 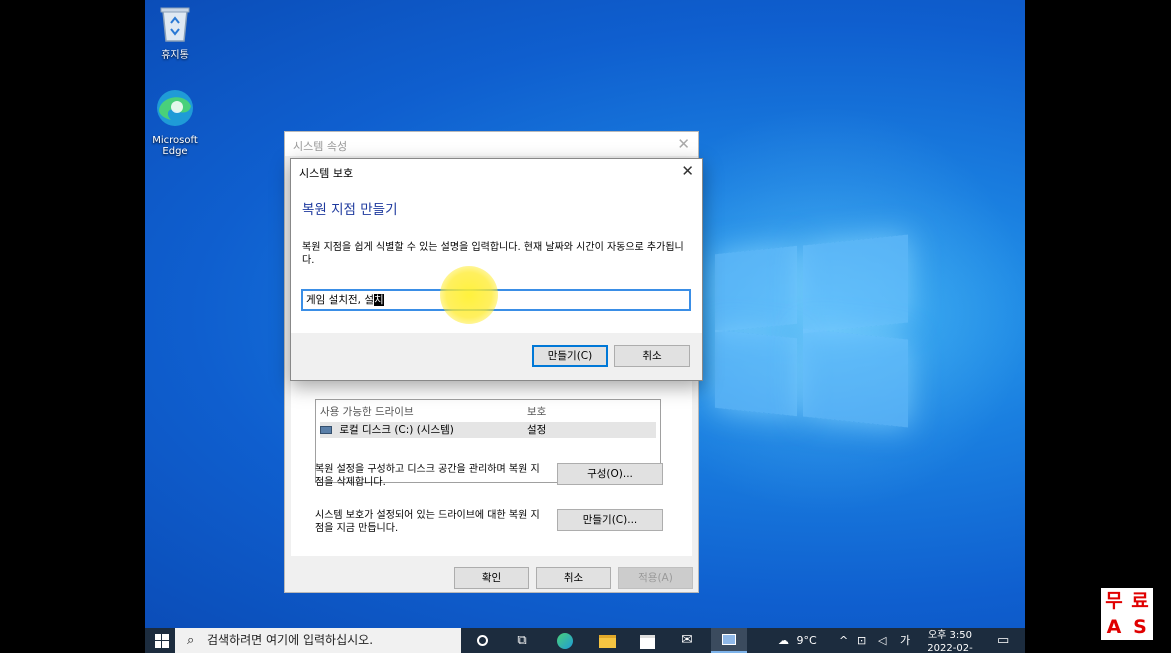 What do you see at coordinates (469, 295) in the screenshot?
I see `cursor-highlight` at bounding box center [469, 295].